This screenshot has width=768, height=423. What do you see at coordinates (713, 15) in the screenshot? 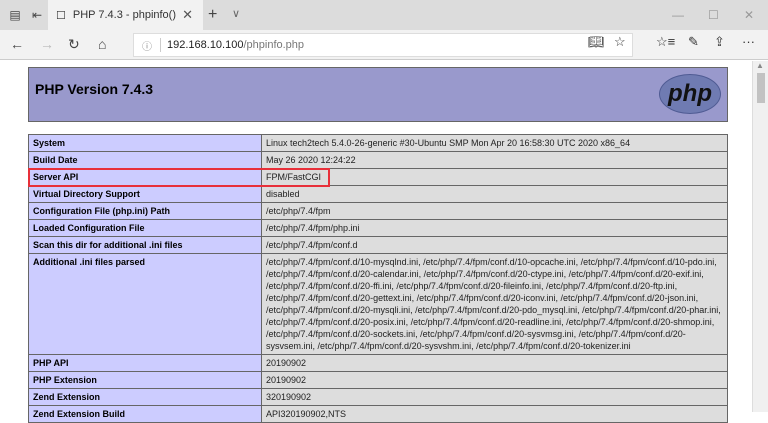
I see `maximize-icon: ☐` at bounding box center [713, 15].